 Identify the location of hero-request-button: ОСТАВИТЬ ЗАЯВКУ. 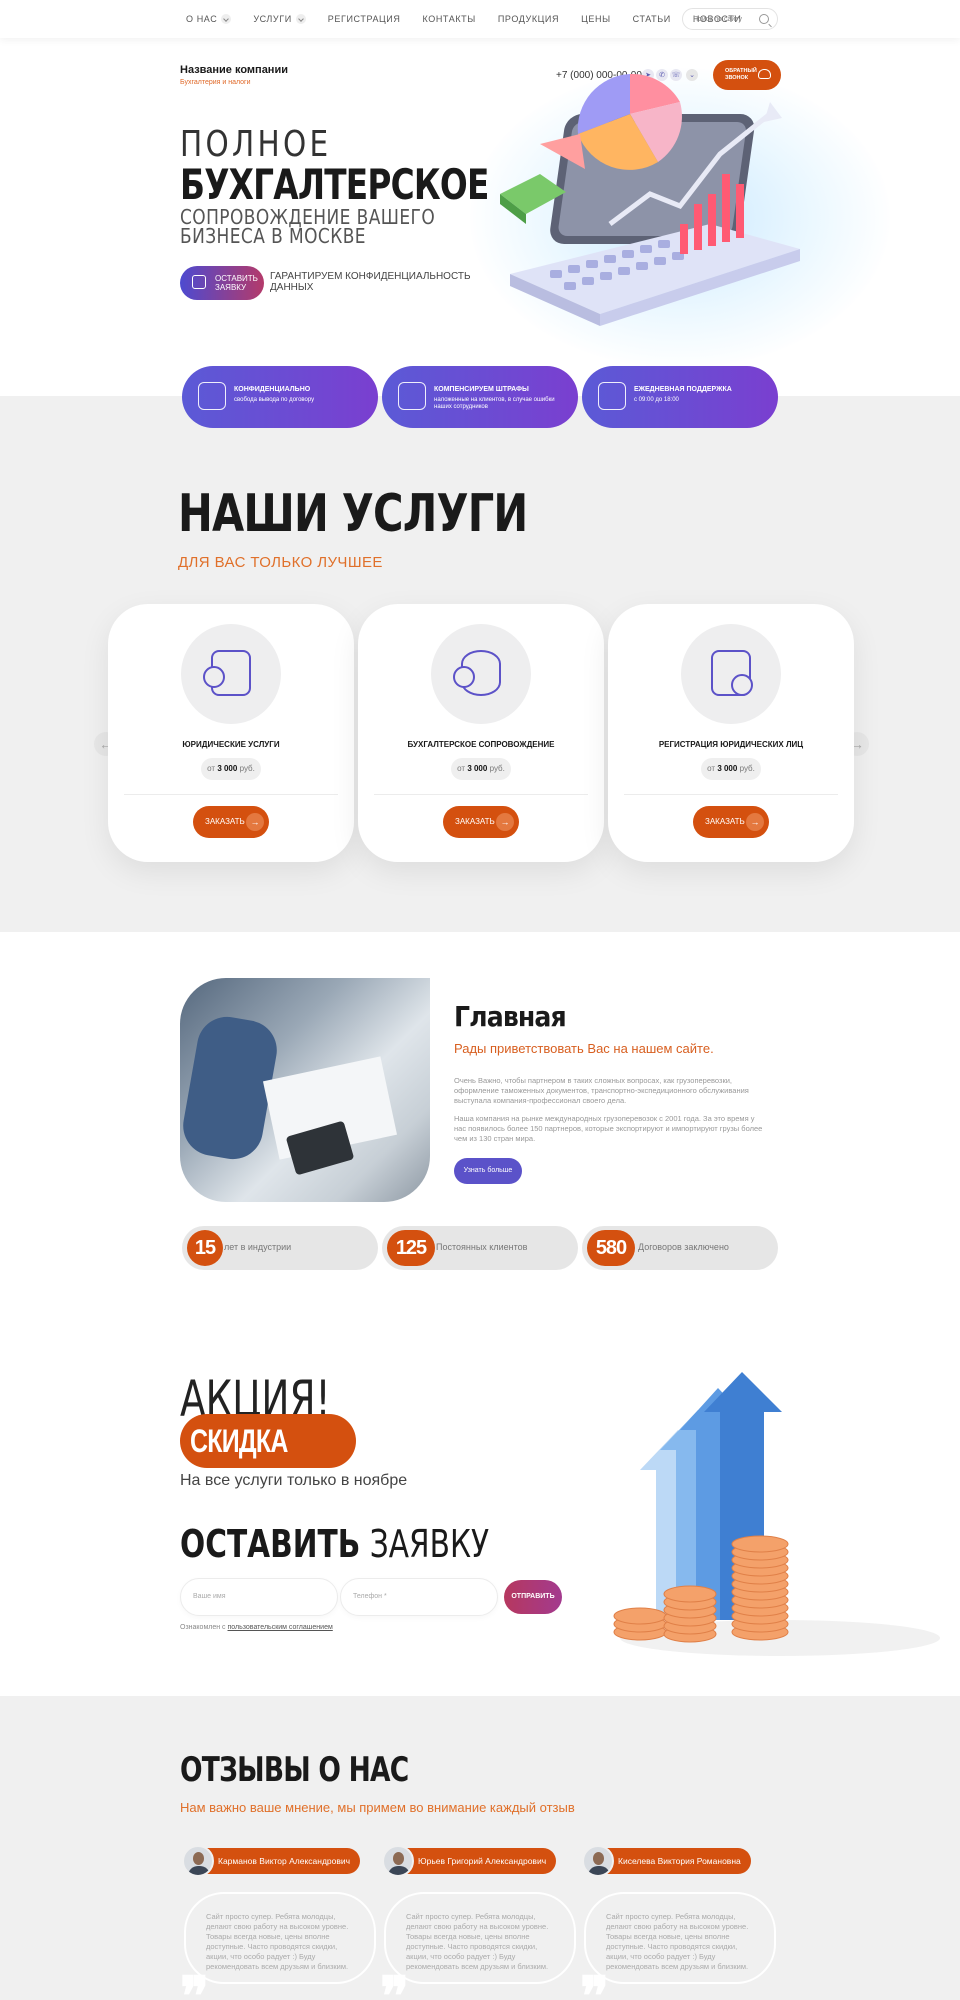
(222, 283).